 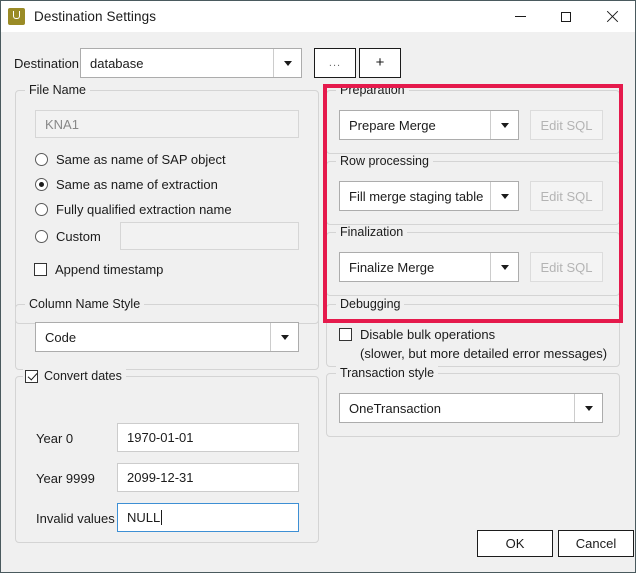 I want to click on column-name-style-value: Code, so click(x=61, y=337).